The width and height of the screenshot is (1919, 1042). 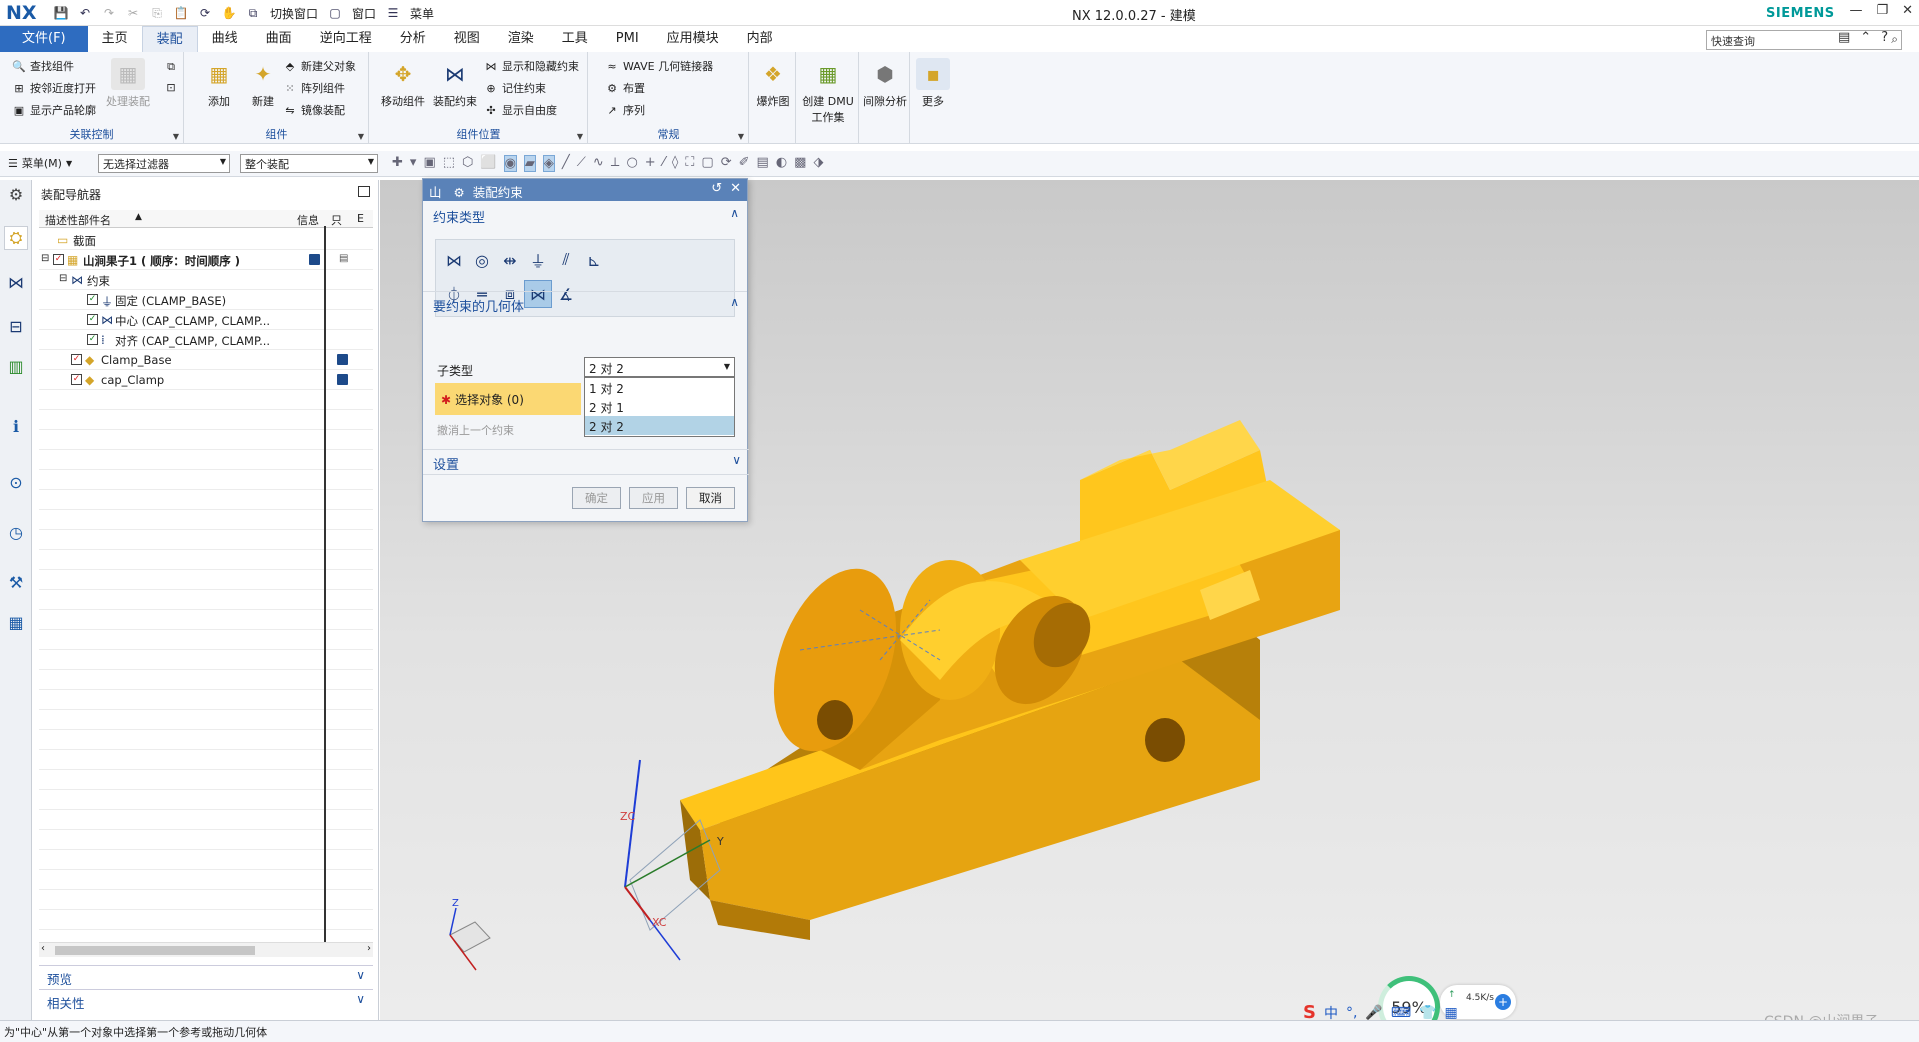 I want to click on apply-button: 应用, so click(x=653, y=498).